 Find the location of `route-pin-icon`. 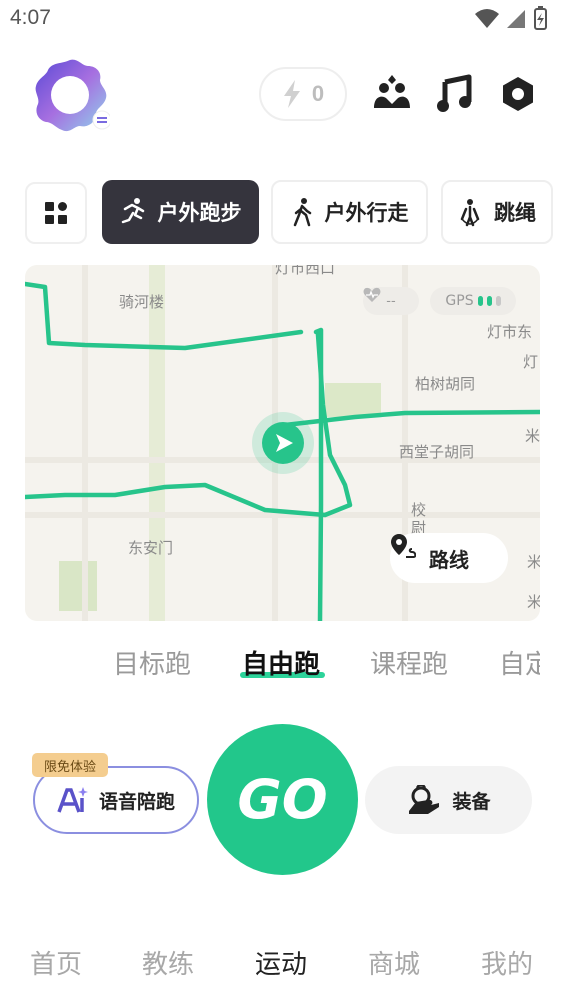

route-pin-icon is located at coordinates (403, 546).